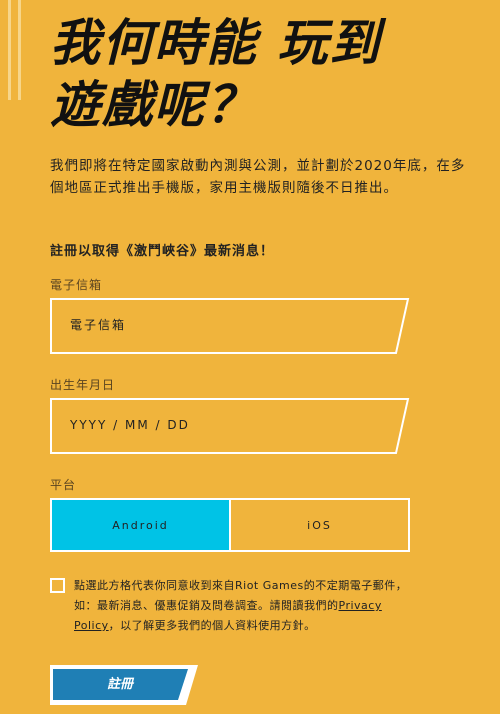 Image resolution: width=500 pixels, height=714 pixels. What do you see at coordinates (162, 251) in the screenshot?
I see `signup-prompt: 註冊以取得《激鬥峽谷》最新消息！` at bounding box center [162, 251].